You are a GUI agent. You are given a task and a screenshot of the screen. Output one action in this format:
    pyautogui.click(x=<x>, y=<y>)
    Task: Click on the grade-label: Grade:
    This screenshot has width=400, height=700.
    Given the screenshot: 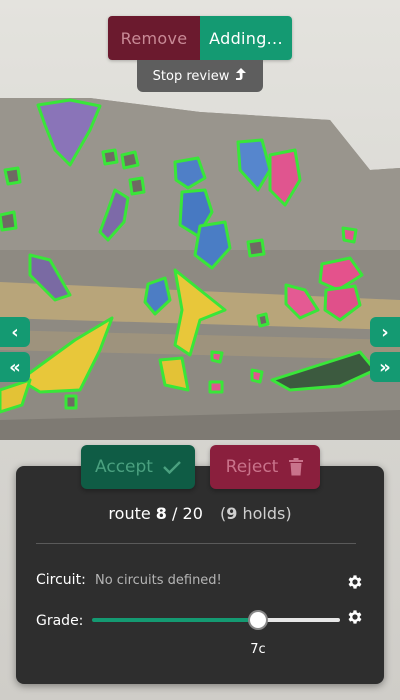 What is the action you would take?
    pyautogui.click(x=60, y=621)
    